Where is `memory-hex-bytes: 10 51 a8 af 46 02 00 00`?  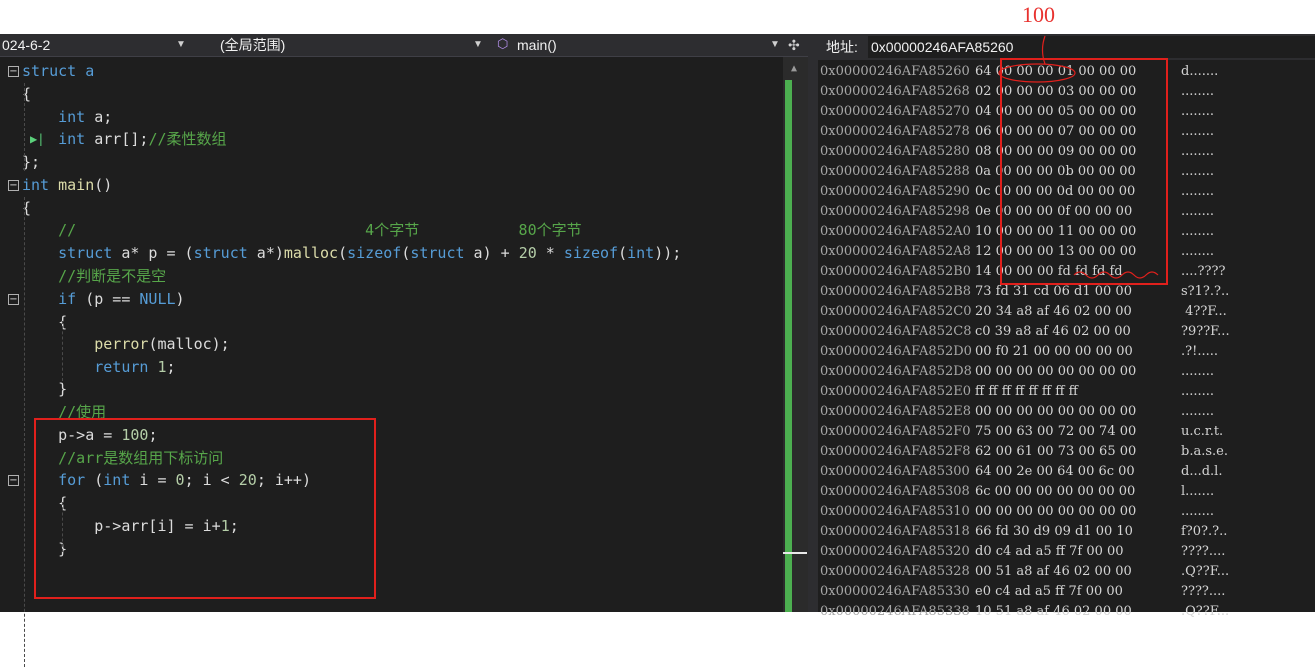
memory-hex-bytes: 10 51 a8 af 46 02 00 00 is located at coordinates (1053, 611).